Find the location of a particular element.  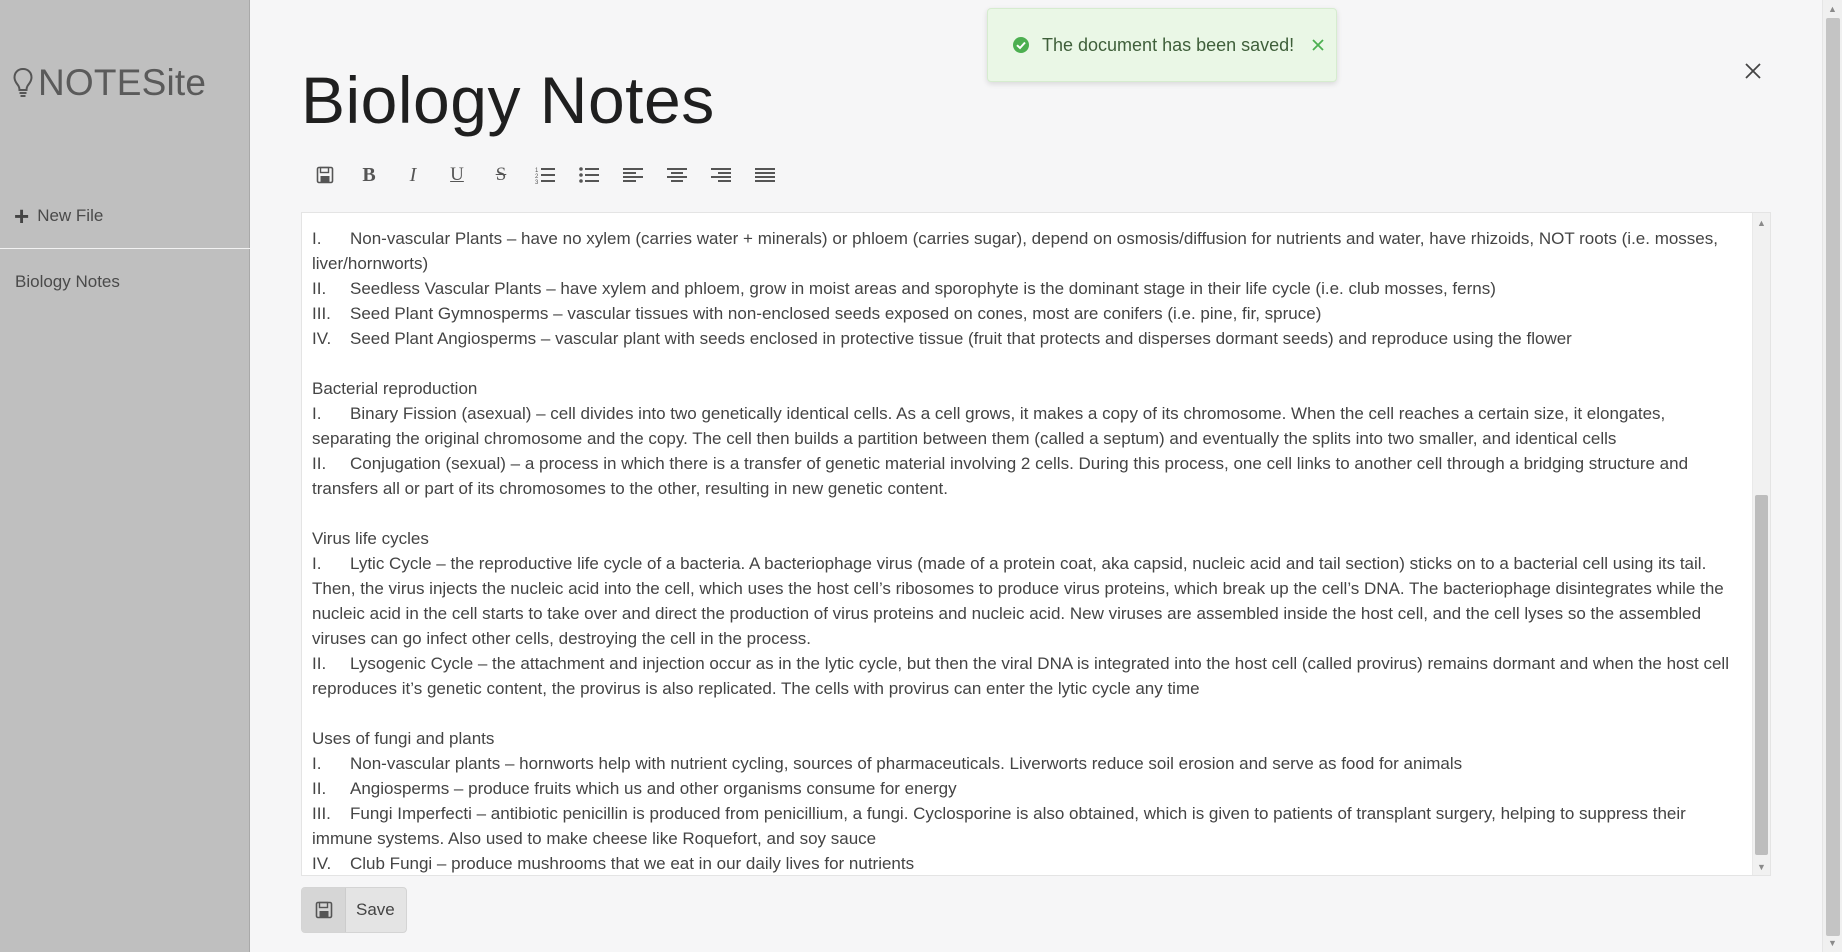

save-button-label: Save is located at coordinates (375, 909).